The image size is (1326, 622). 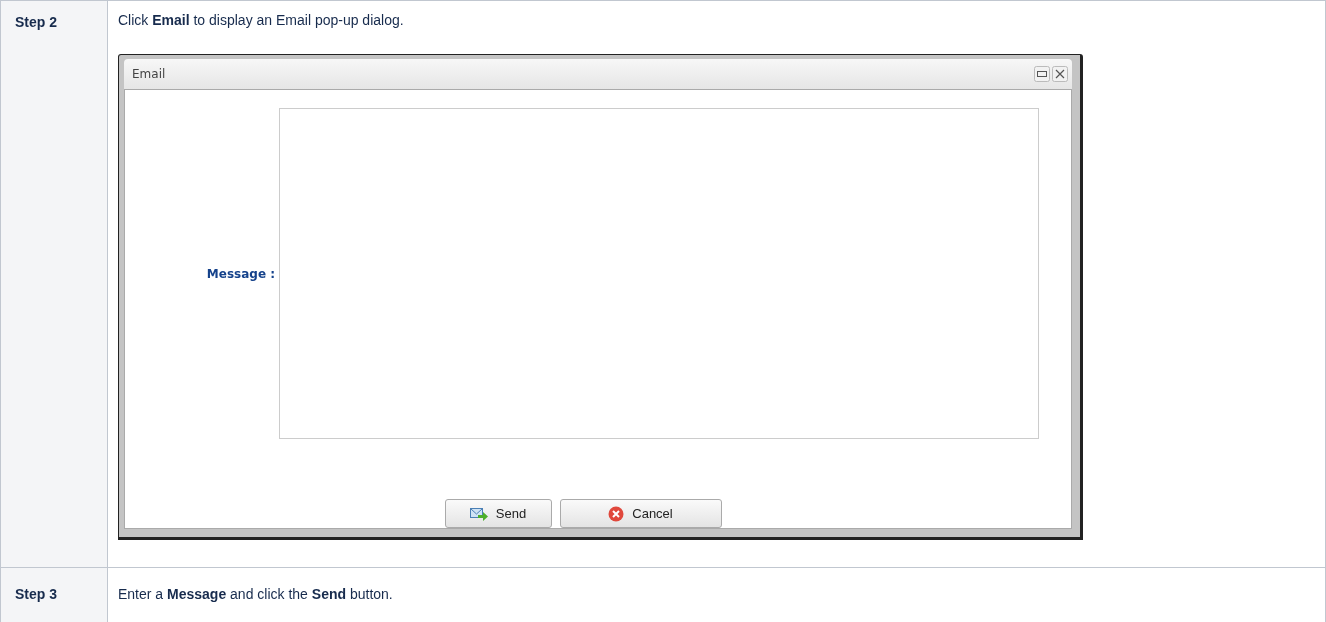 What do you see at coordinates (149, 74) in the screenshot?
I see `dialog-title: Email` at bounding box center [149, 74].